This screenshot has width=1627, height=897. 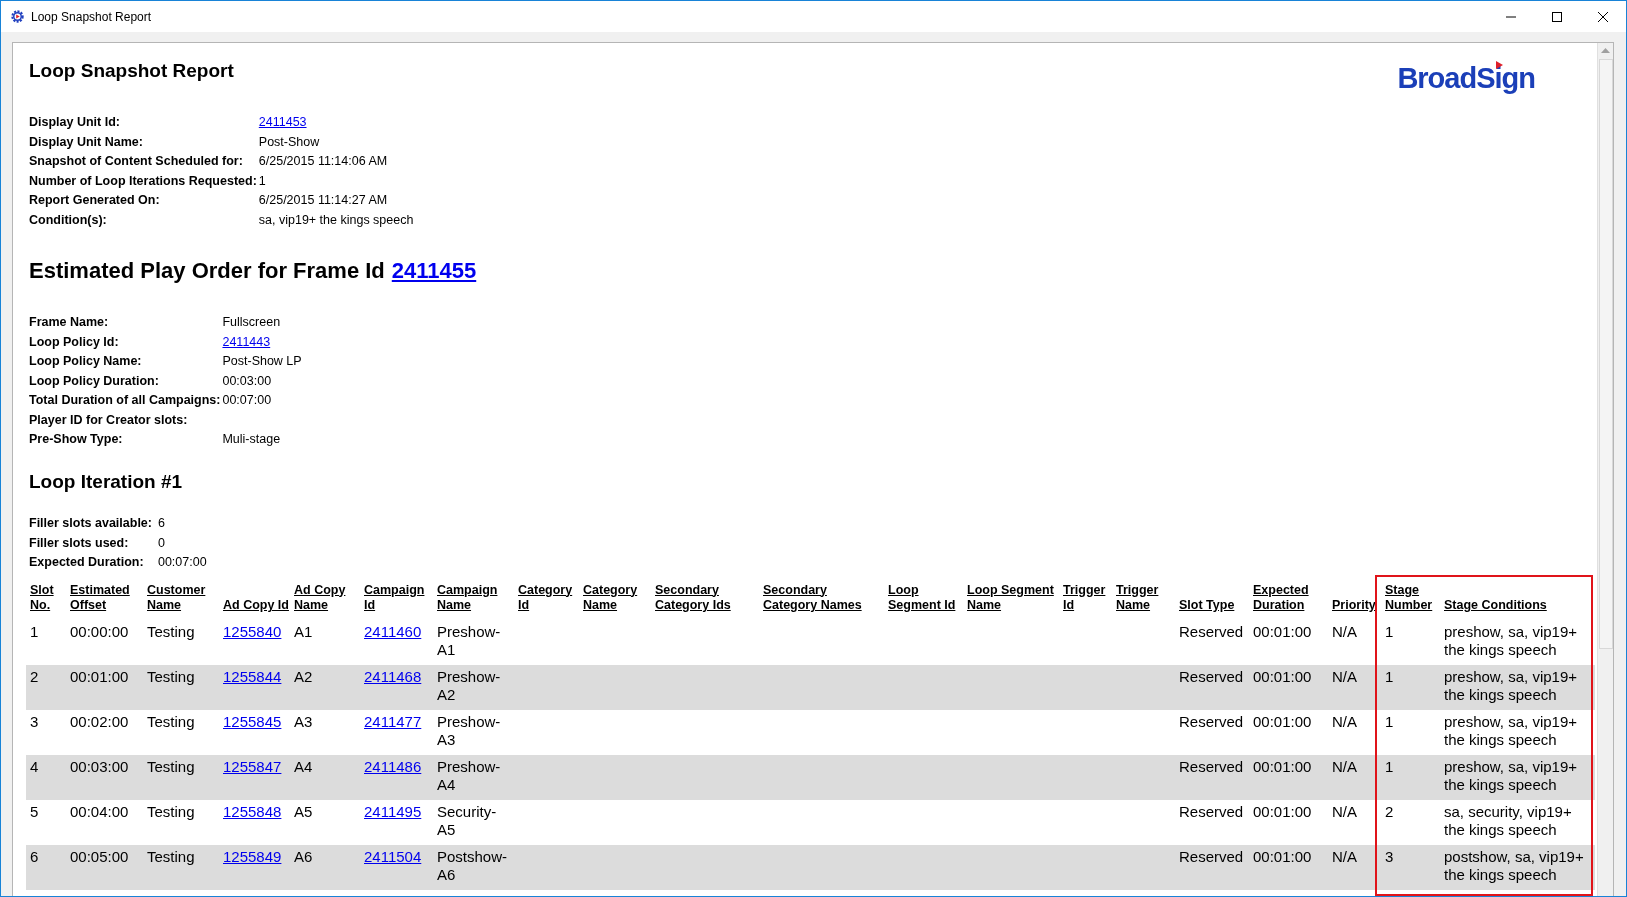 I want to click on column-header: Loop Segment Id, so click(x=922, y=598).